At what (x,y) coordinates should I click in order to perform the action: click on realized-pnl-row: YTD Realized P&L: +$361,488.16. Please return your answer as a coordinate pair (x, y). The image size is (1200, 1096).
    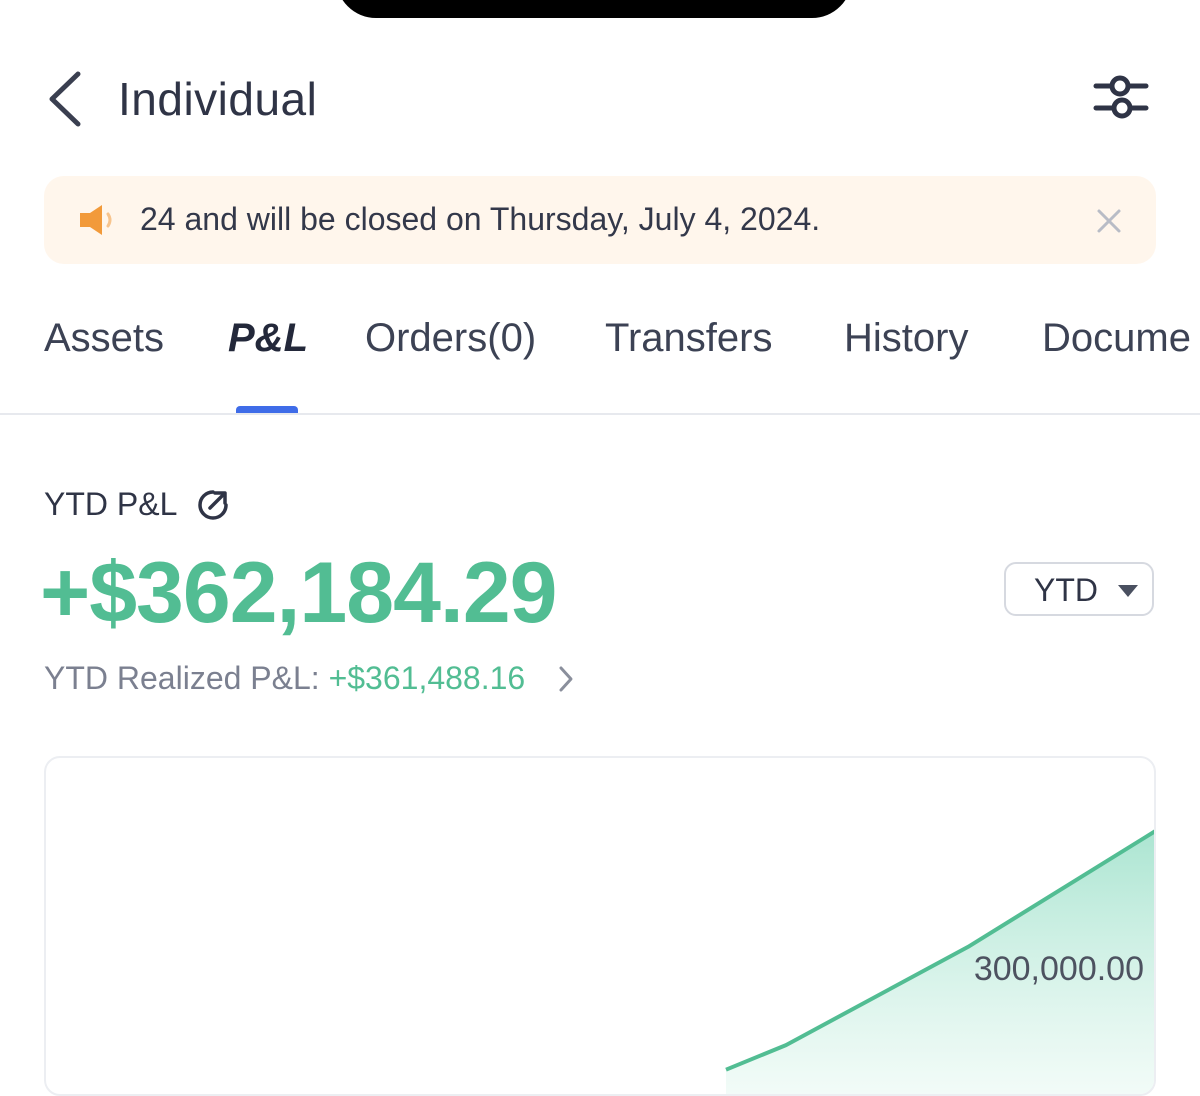
    Looking at the image, I should click on (308, 678).